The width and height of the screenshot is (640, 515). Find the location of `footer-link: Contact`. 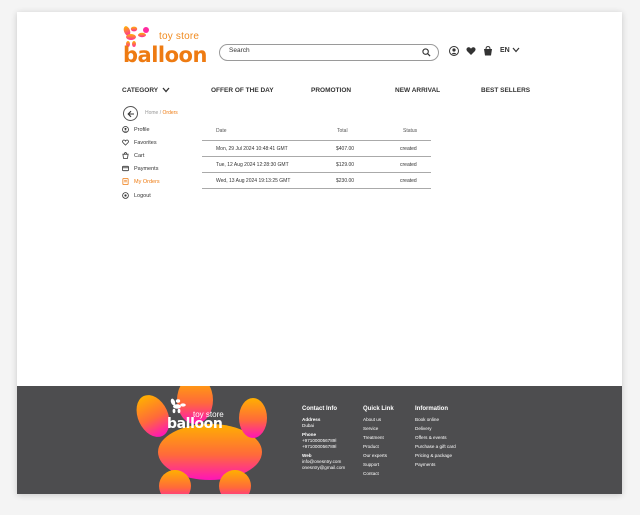

footer-link: Contact is located at coordinates (371, 473).